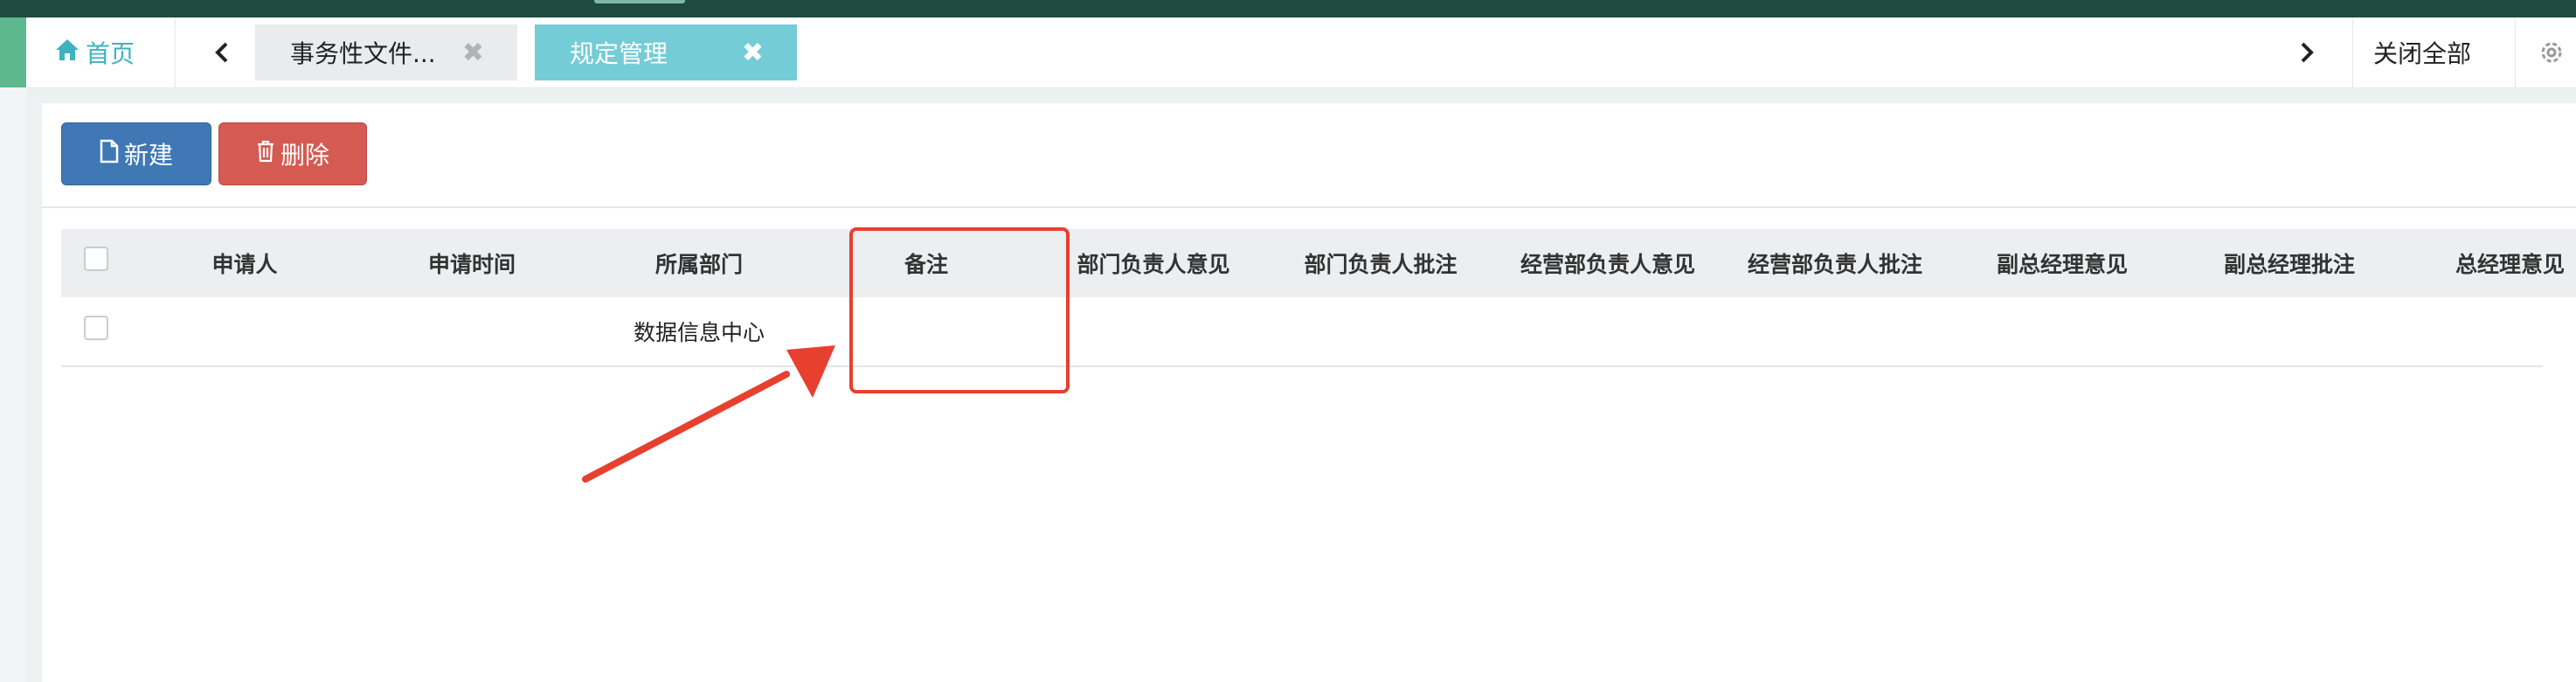  I want to click on annotation-arrow-icon, so click(708, 414).